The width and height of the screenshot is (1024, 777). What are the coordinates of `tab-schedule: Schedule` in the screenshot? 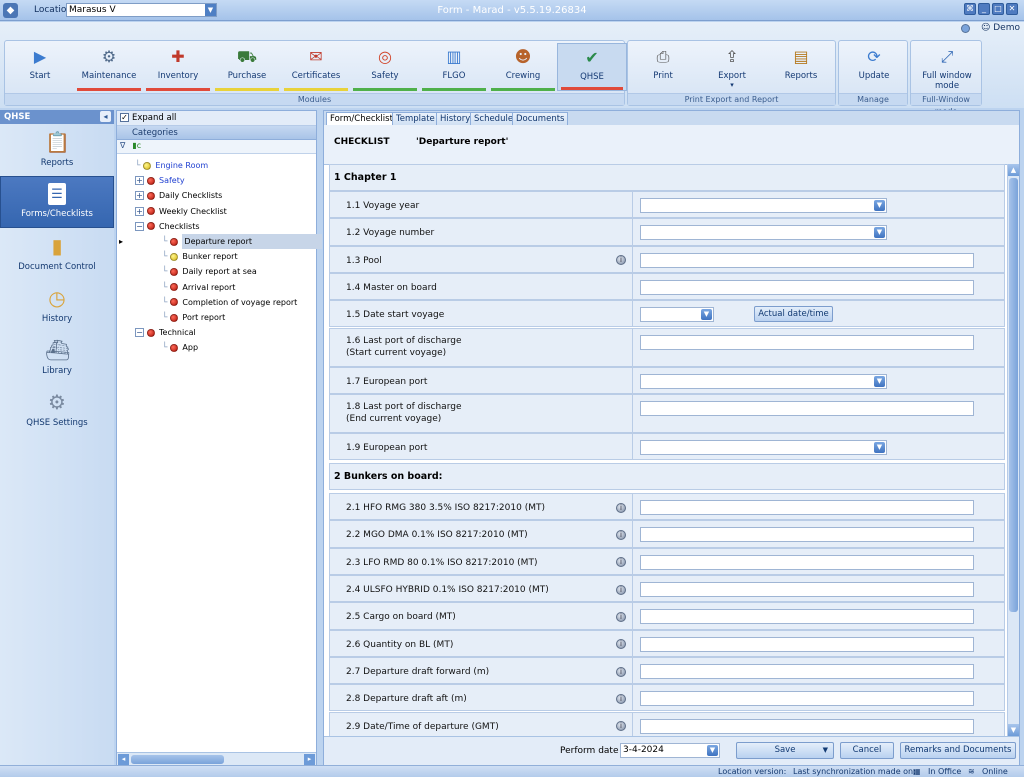 It's located at (494, 118).